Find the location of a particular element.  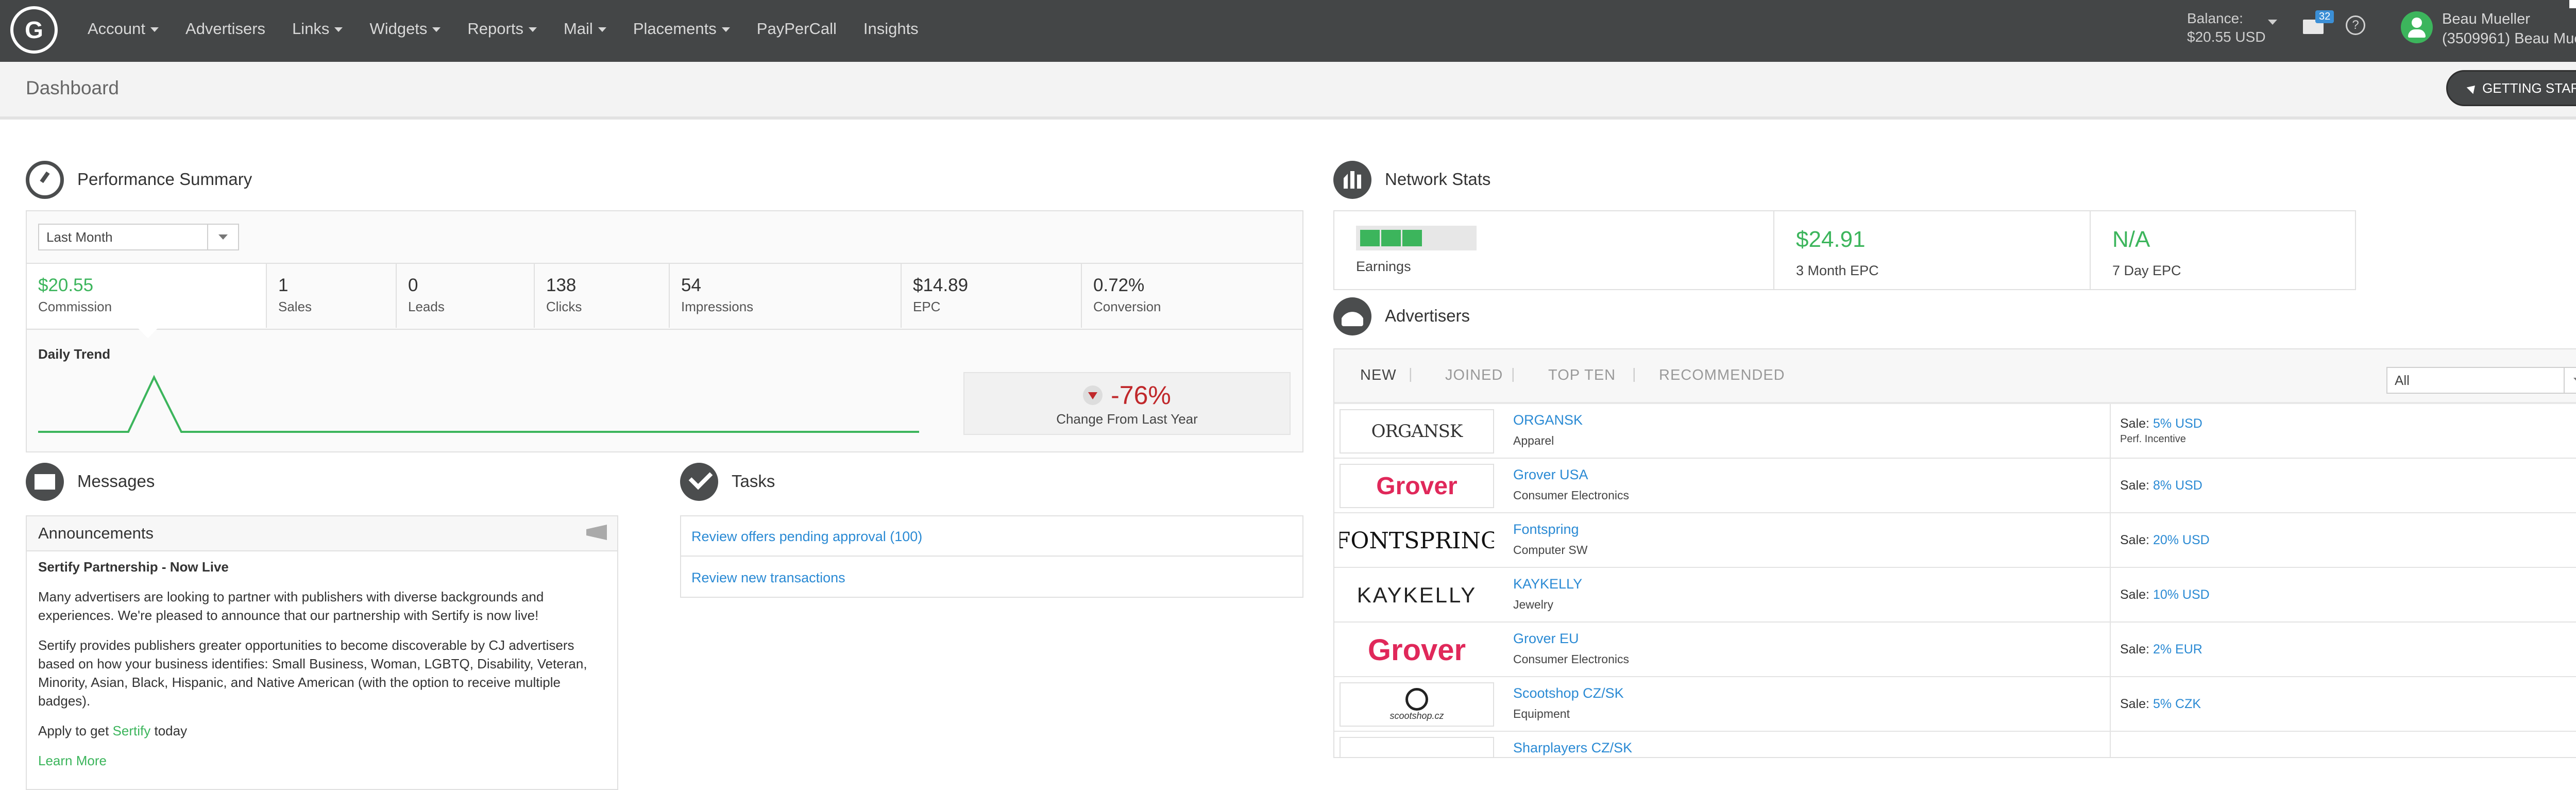

metric-commission: $20.55 Commission is located at coordinates (147, 301).